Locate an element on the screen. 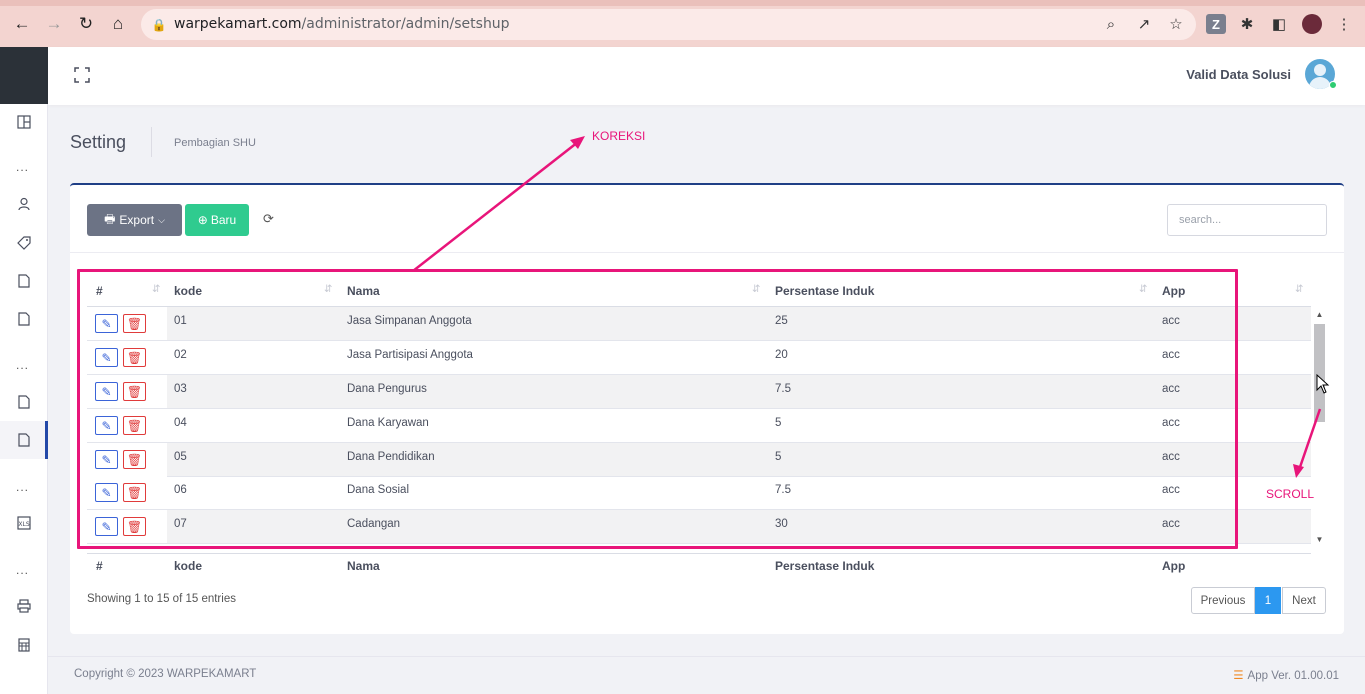 This screenshot has width=1365, height=694. user-name: Valid Data Solusi is located at coordinates (1238, 74).